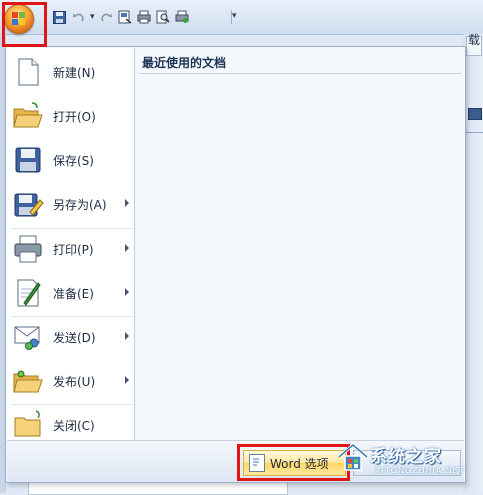 This screenshot has width=483, height=495. Describe the element at coordinates (144, 17) in the screenshot. I see `print-icon` at that location.